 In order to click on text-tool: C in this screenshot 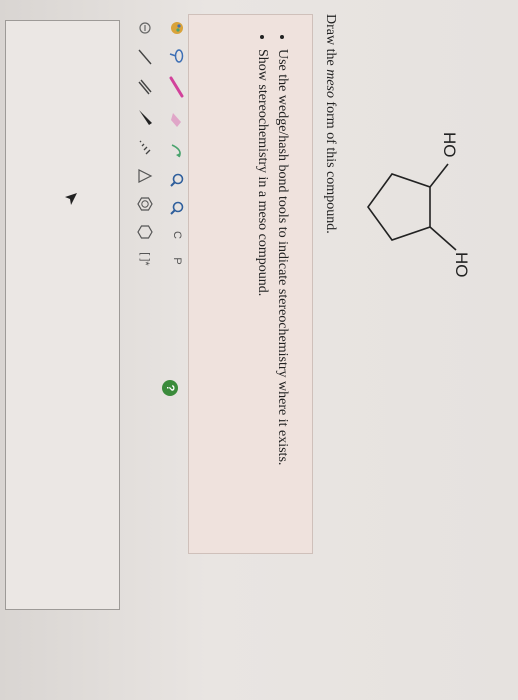, I will do `click(177, 235)`.